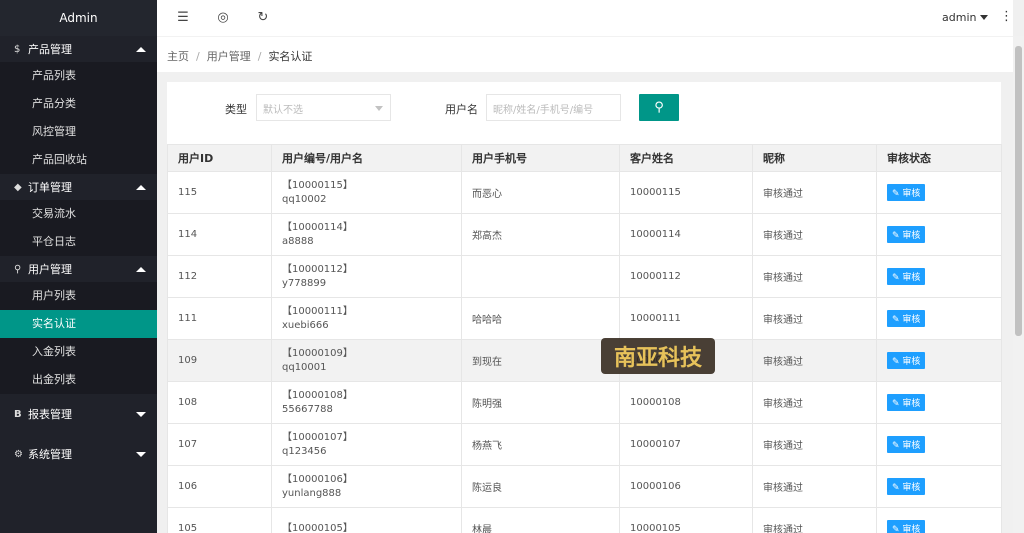 The width and height of the screenshot is (1024, 533). Describe the element at coordinates (540, 520) in the screenshot. I see `cell-phone: 林晨` at that location.